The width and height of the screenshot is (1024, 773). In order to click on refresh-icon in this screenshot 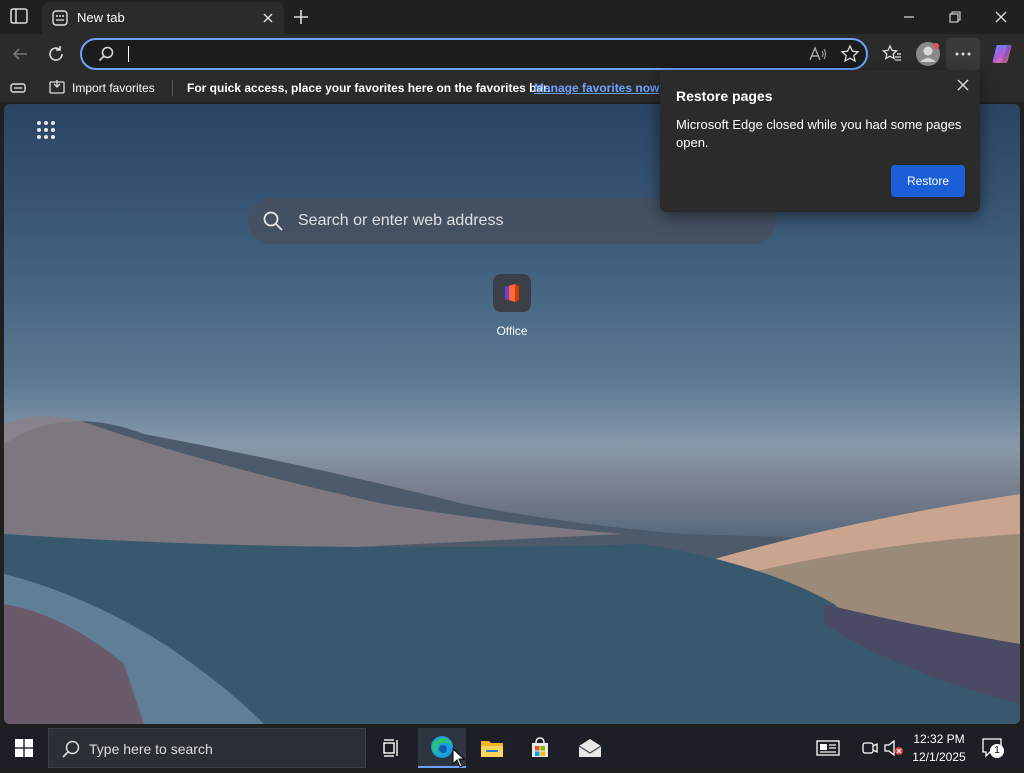, I will do `click(56, 54)`.